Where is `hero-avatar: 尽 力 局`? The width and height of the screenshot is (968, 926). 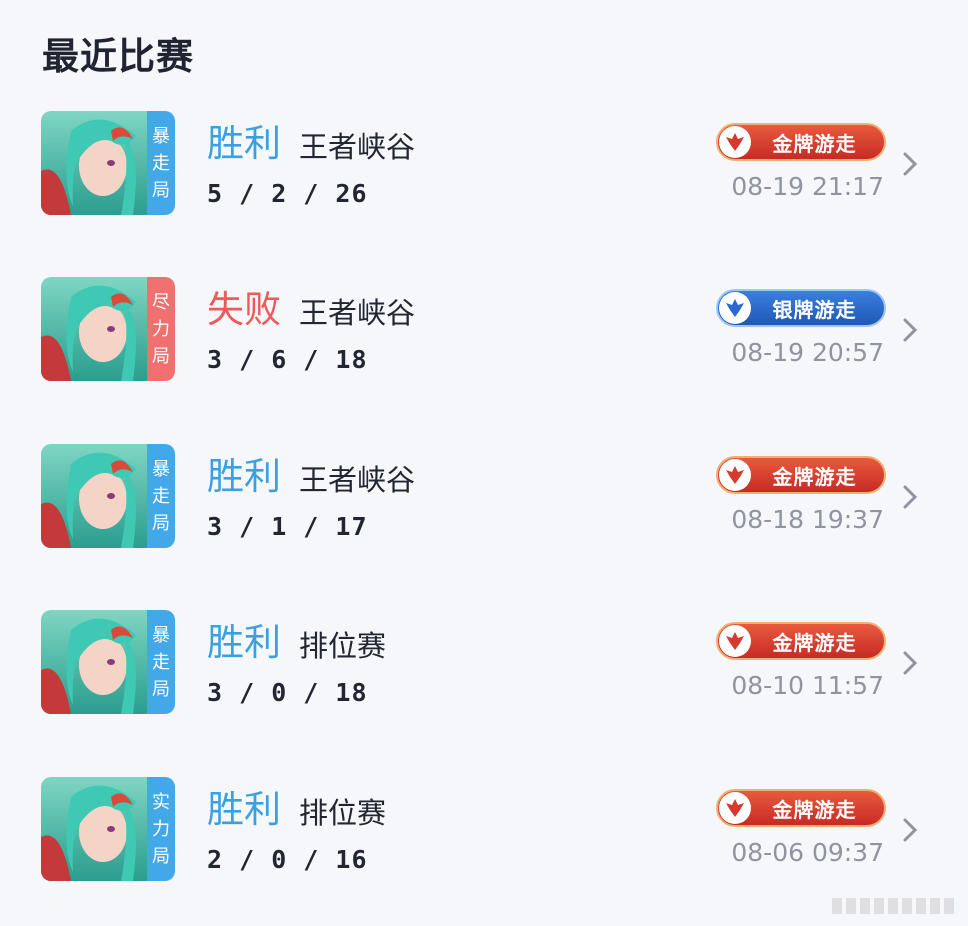 hero-avatar: 尽 力 局 is located at coordinates (108, 329).